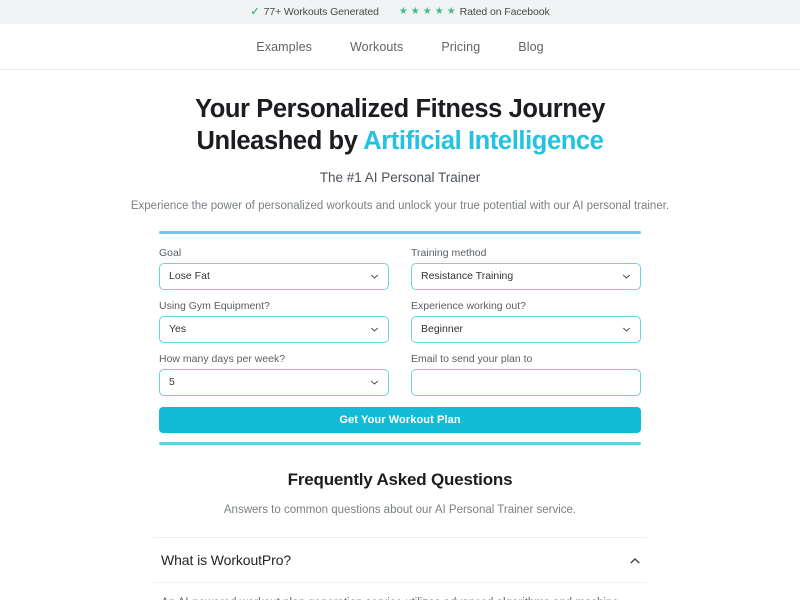 The width and height of the screenshot is (800, 600). What do you see at coordinates (400, 443) in the screenshot?
I see `form-bottom-divider` at bounding box center [400, 443].